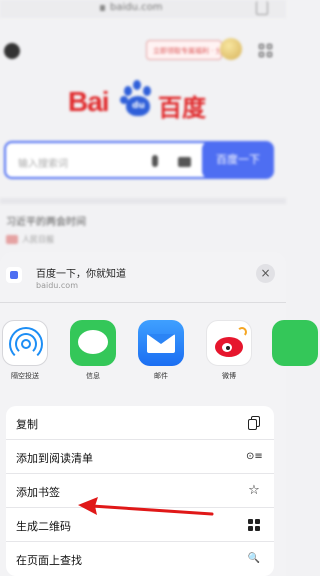  Describe the element at coordinates (182, 108) in the screenshot. I see `logo-chinese-text: 百度` at that location.